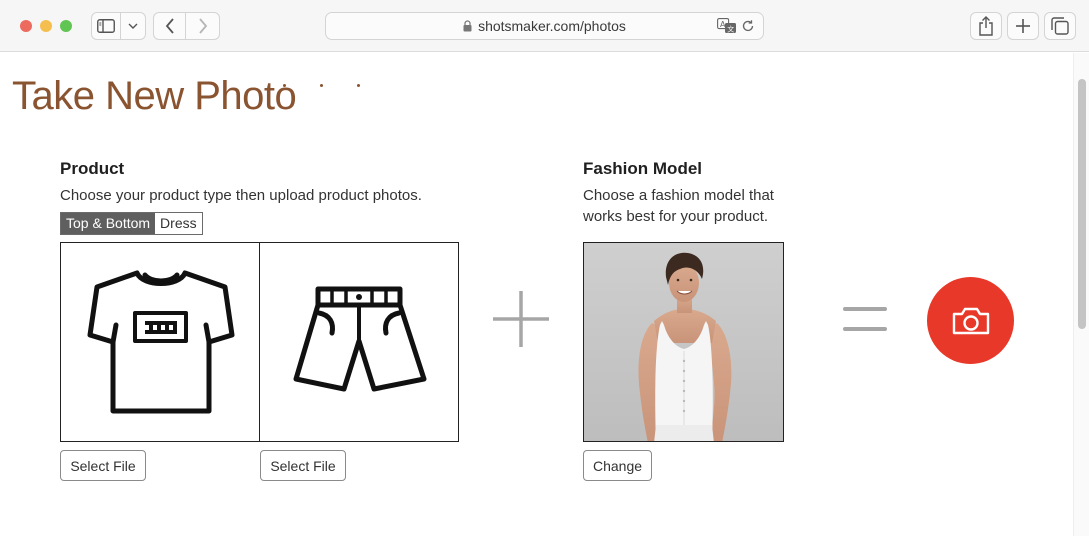 Image resolution: width=1089 pixels, height=536 pixels. I want to click on forward-button, so click(203, 26).